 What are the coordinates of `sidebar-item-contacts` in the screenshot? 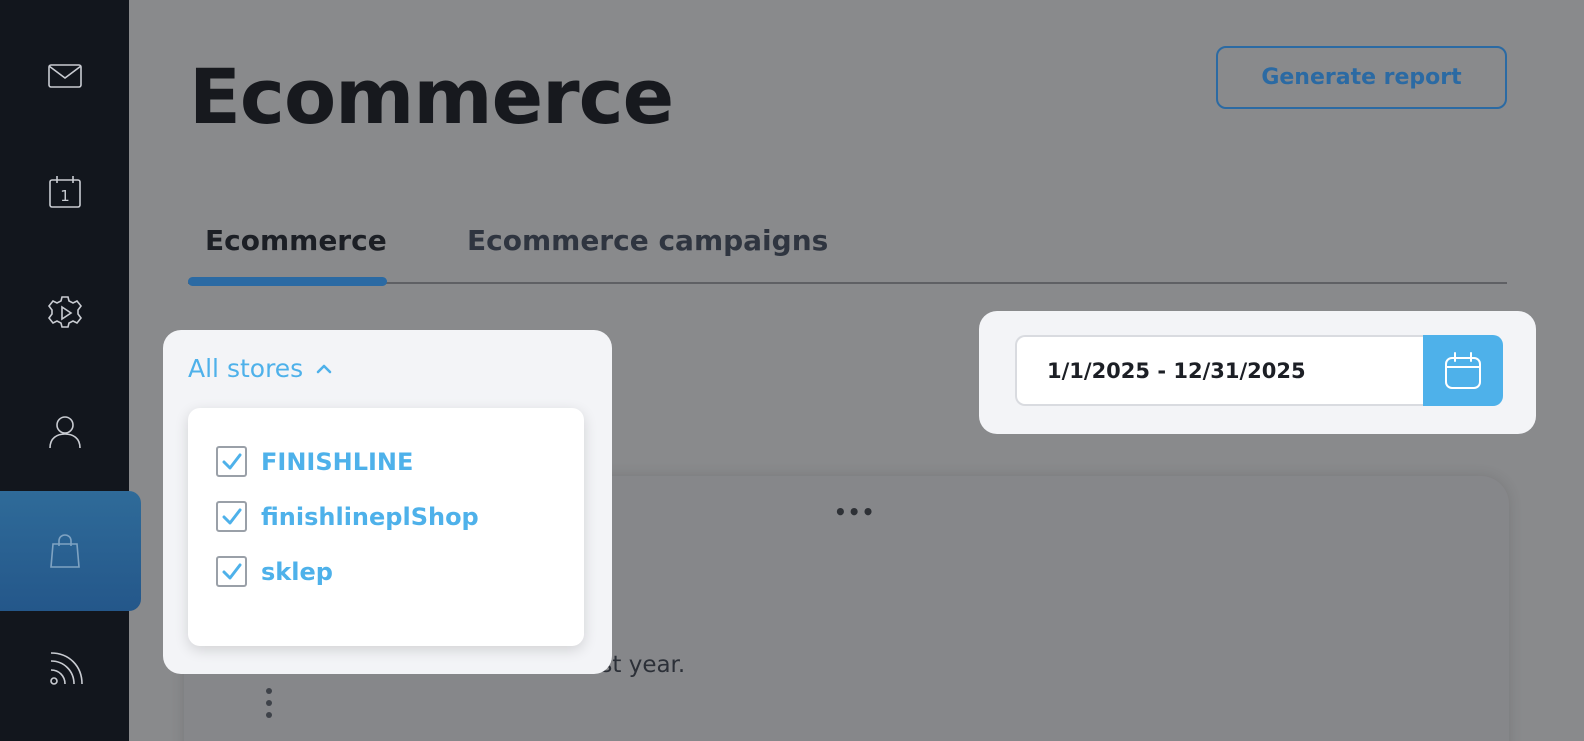 It's located at (64, 432).